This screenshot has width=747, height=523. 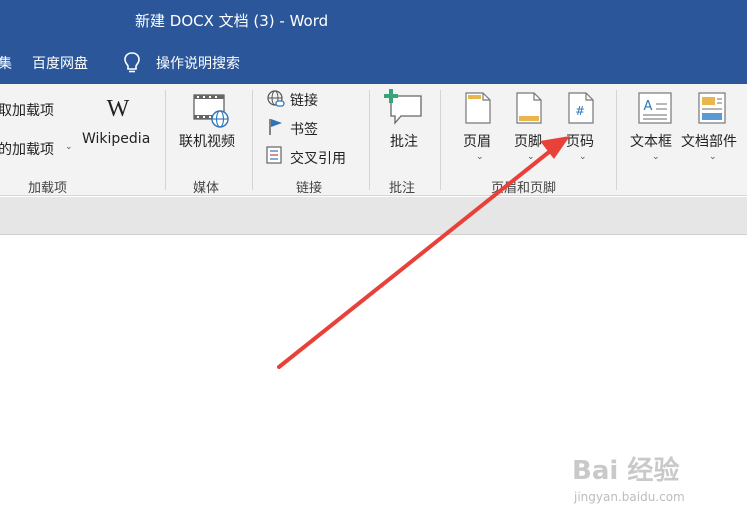 I want to click on menu-item-partial: 集, so click(x=6, y=63).